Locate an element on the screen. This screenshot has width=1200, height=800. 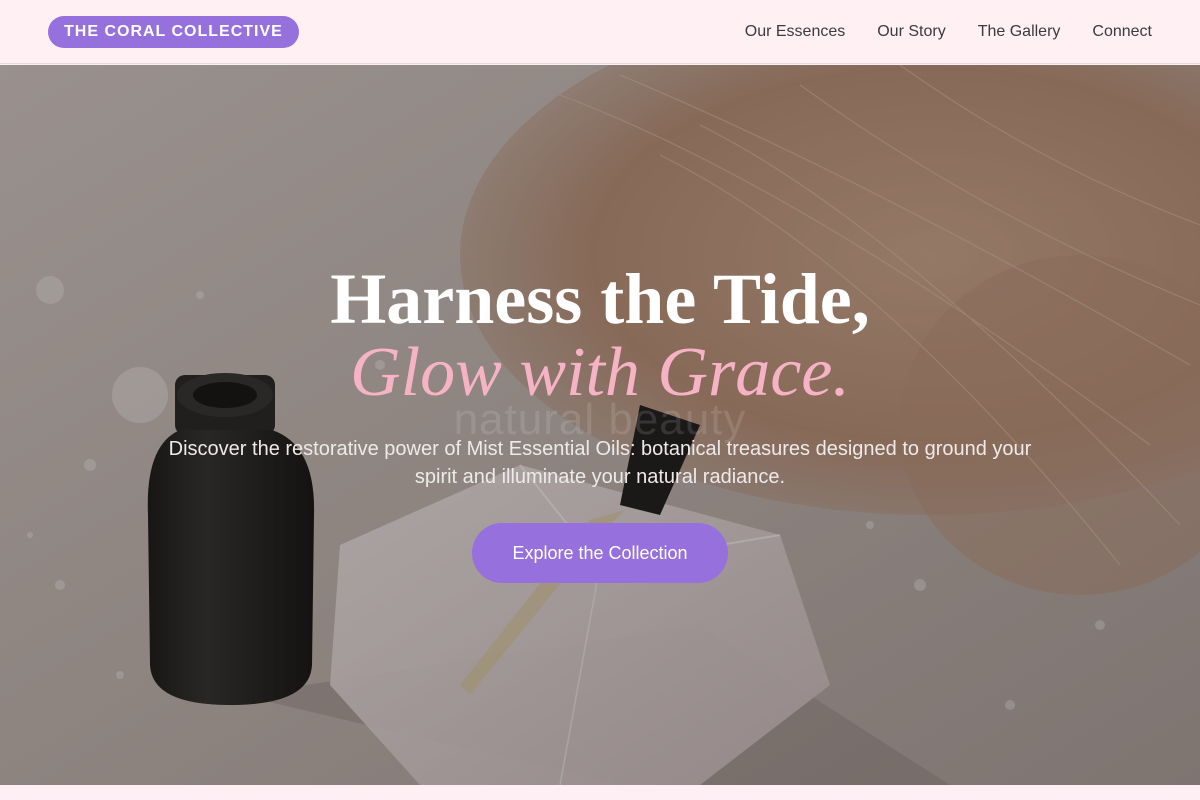
brand-logo: THE CORAL COLLECTIVE is located at coordinates (173, 31).